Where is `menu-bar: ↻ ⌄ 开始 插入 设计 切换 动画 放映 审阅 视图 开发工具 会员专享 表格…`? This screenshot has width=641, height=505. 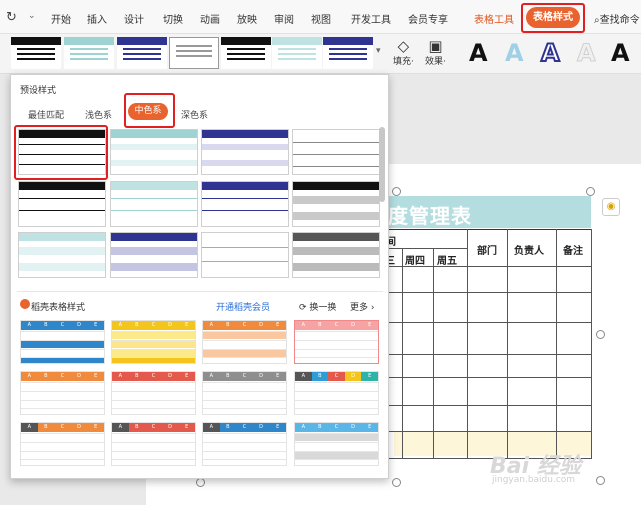
menu-bar: ↻ ⌄ 开始 插入 设计 切换 动画 放映 审阅 视图 开发工具 会员专享 表格… is located at coordinates (320, 17).